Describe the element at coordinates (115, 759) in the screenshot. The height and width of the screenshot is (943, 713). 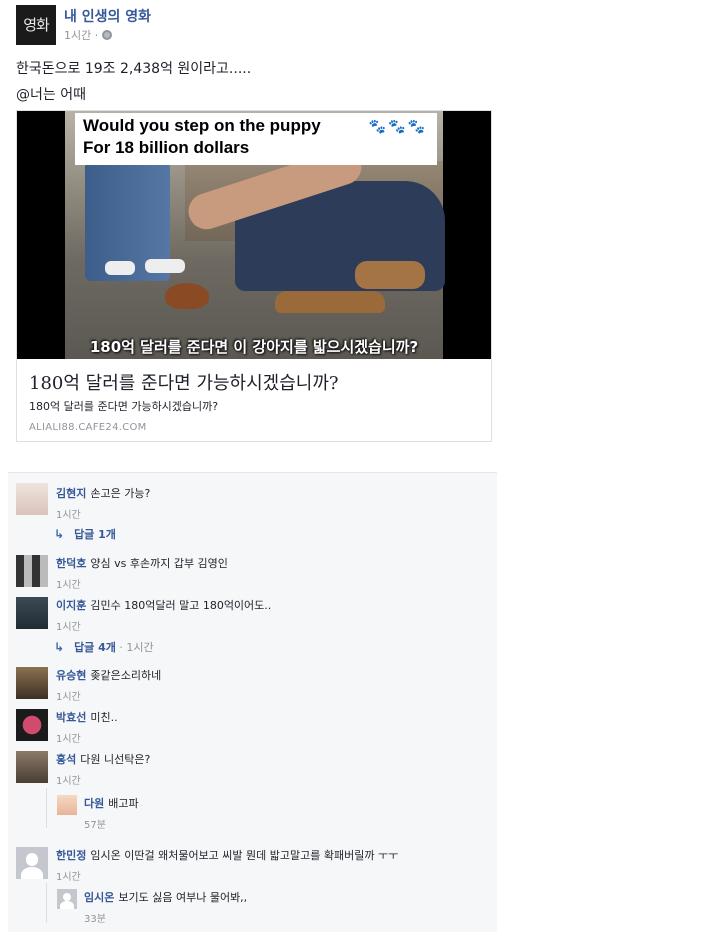
I see `comment-text: 다원 니선탁은?` at that location.